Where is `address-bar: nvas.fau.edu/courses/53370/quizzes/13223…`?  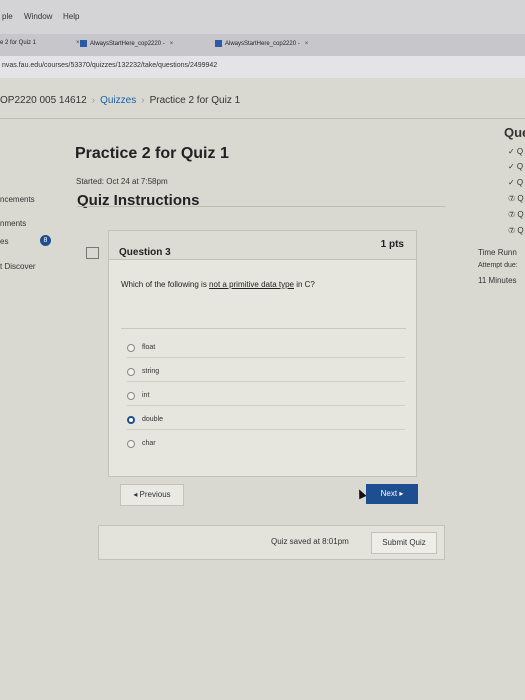
address-bar: nvas.fau.edu/courses/53370/quizzes/13223… is located at coordinates (262, 67).